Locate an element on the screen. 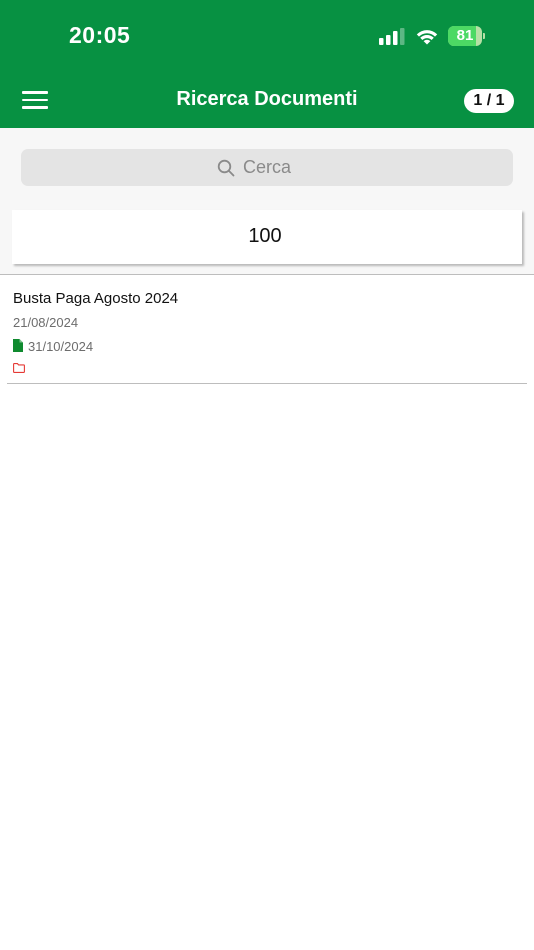 The image size is (534, 950). result-count: 100 is located at coordinates (265, 236).